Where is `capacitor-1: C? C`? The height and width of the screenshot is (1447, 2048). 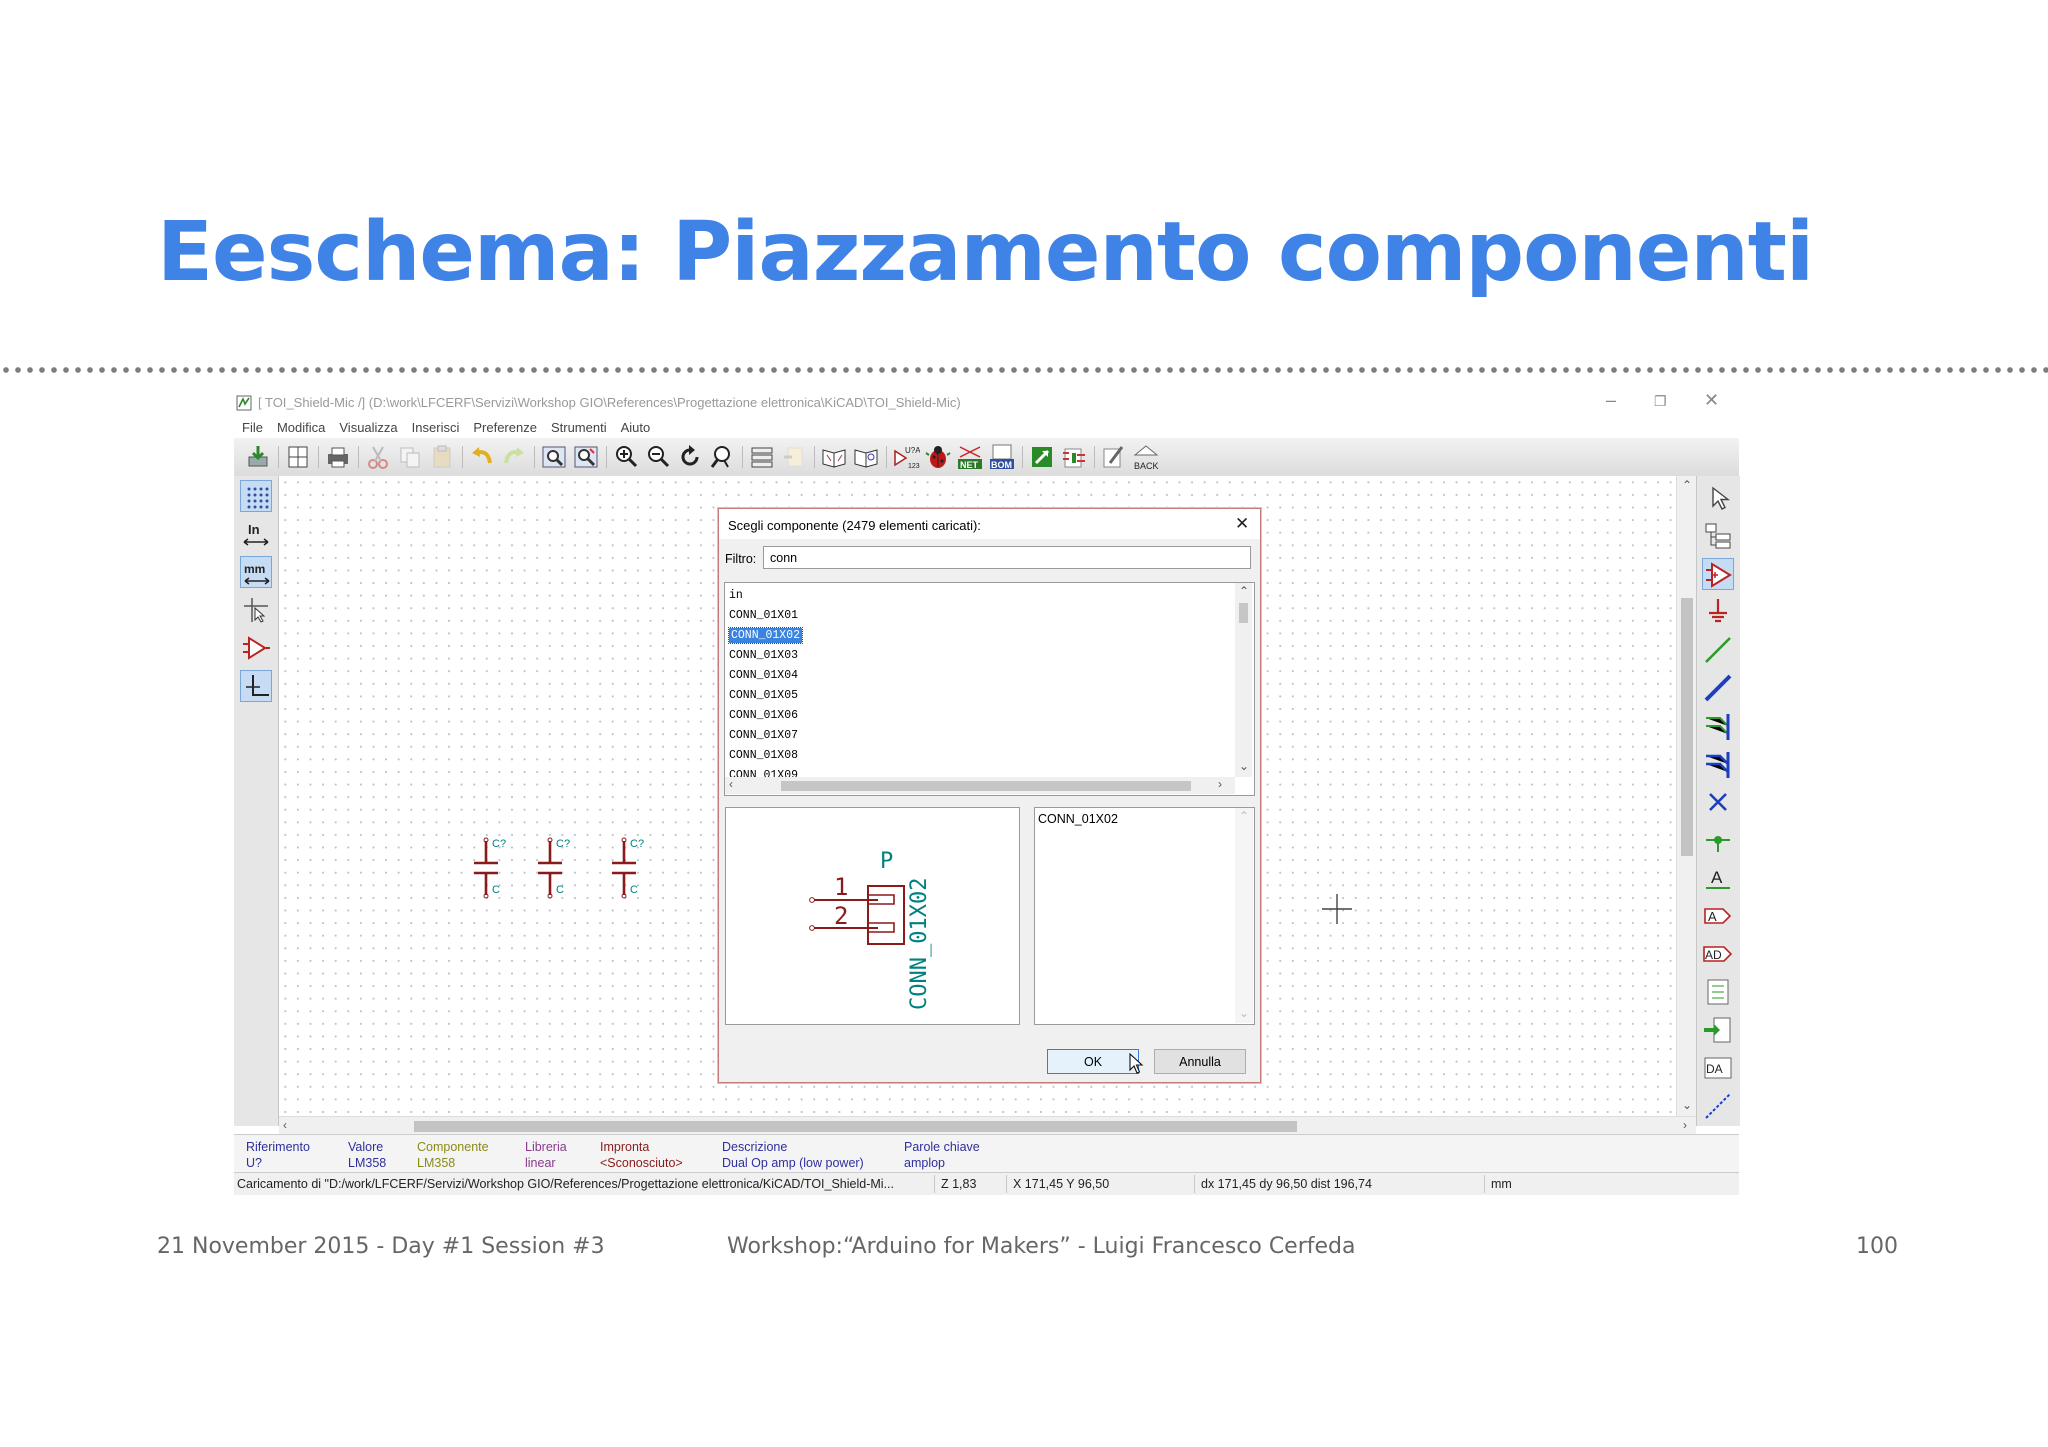
capacitor-1: C? C is located at coordinates (490, 868).